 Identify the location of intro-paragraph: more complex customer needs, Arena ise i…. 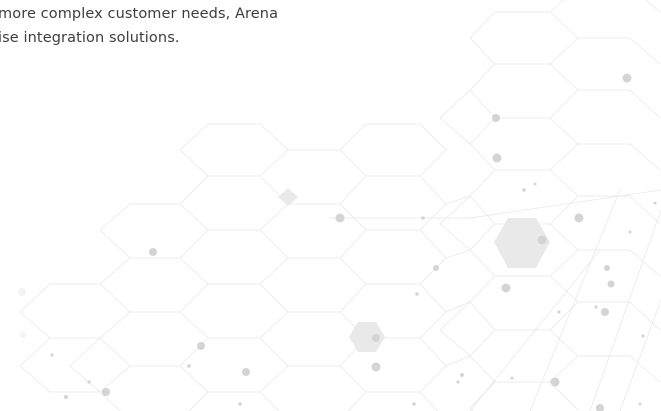
(209, 26).